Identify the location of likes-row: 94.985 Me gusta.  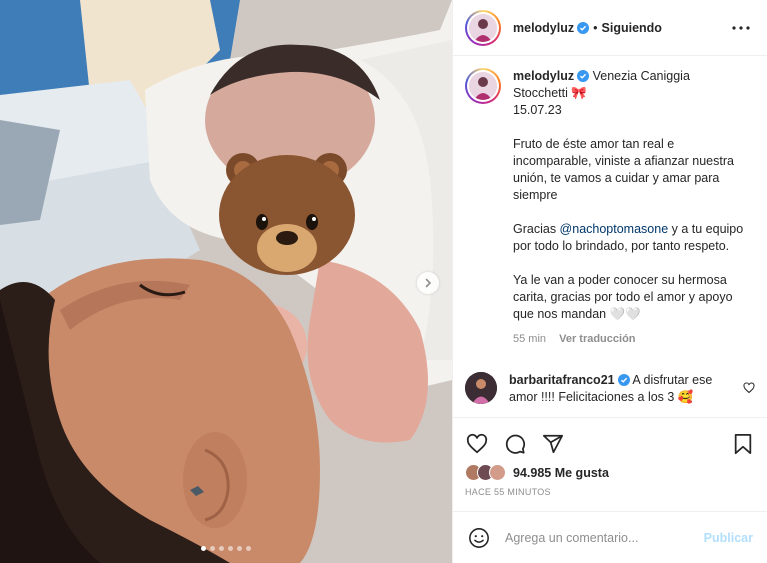
(610, 472).